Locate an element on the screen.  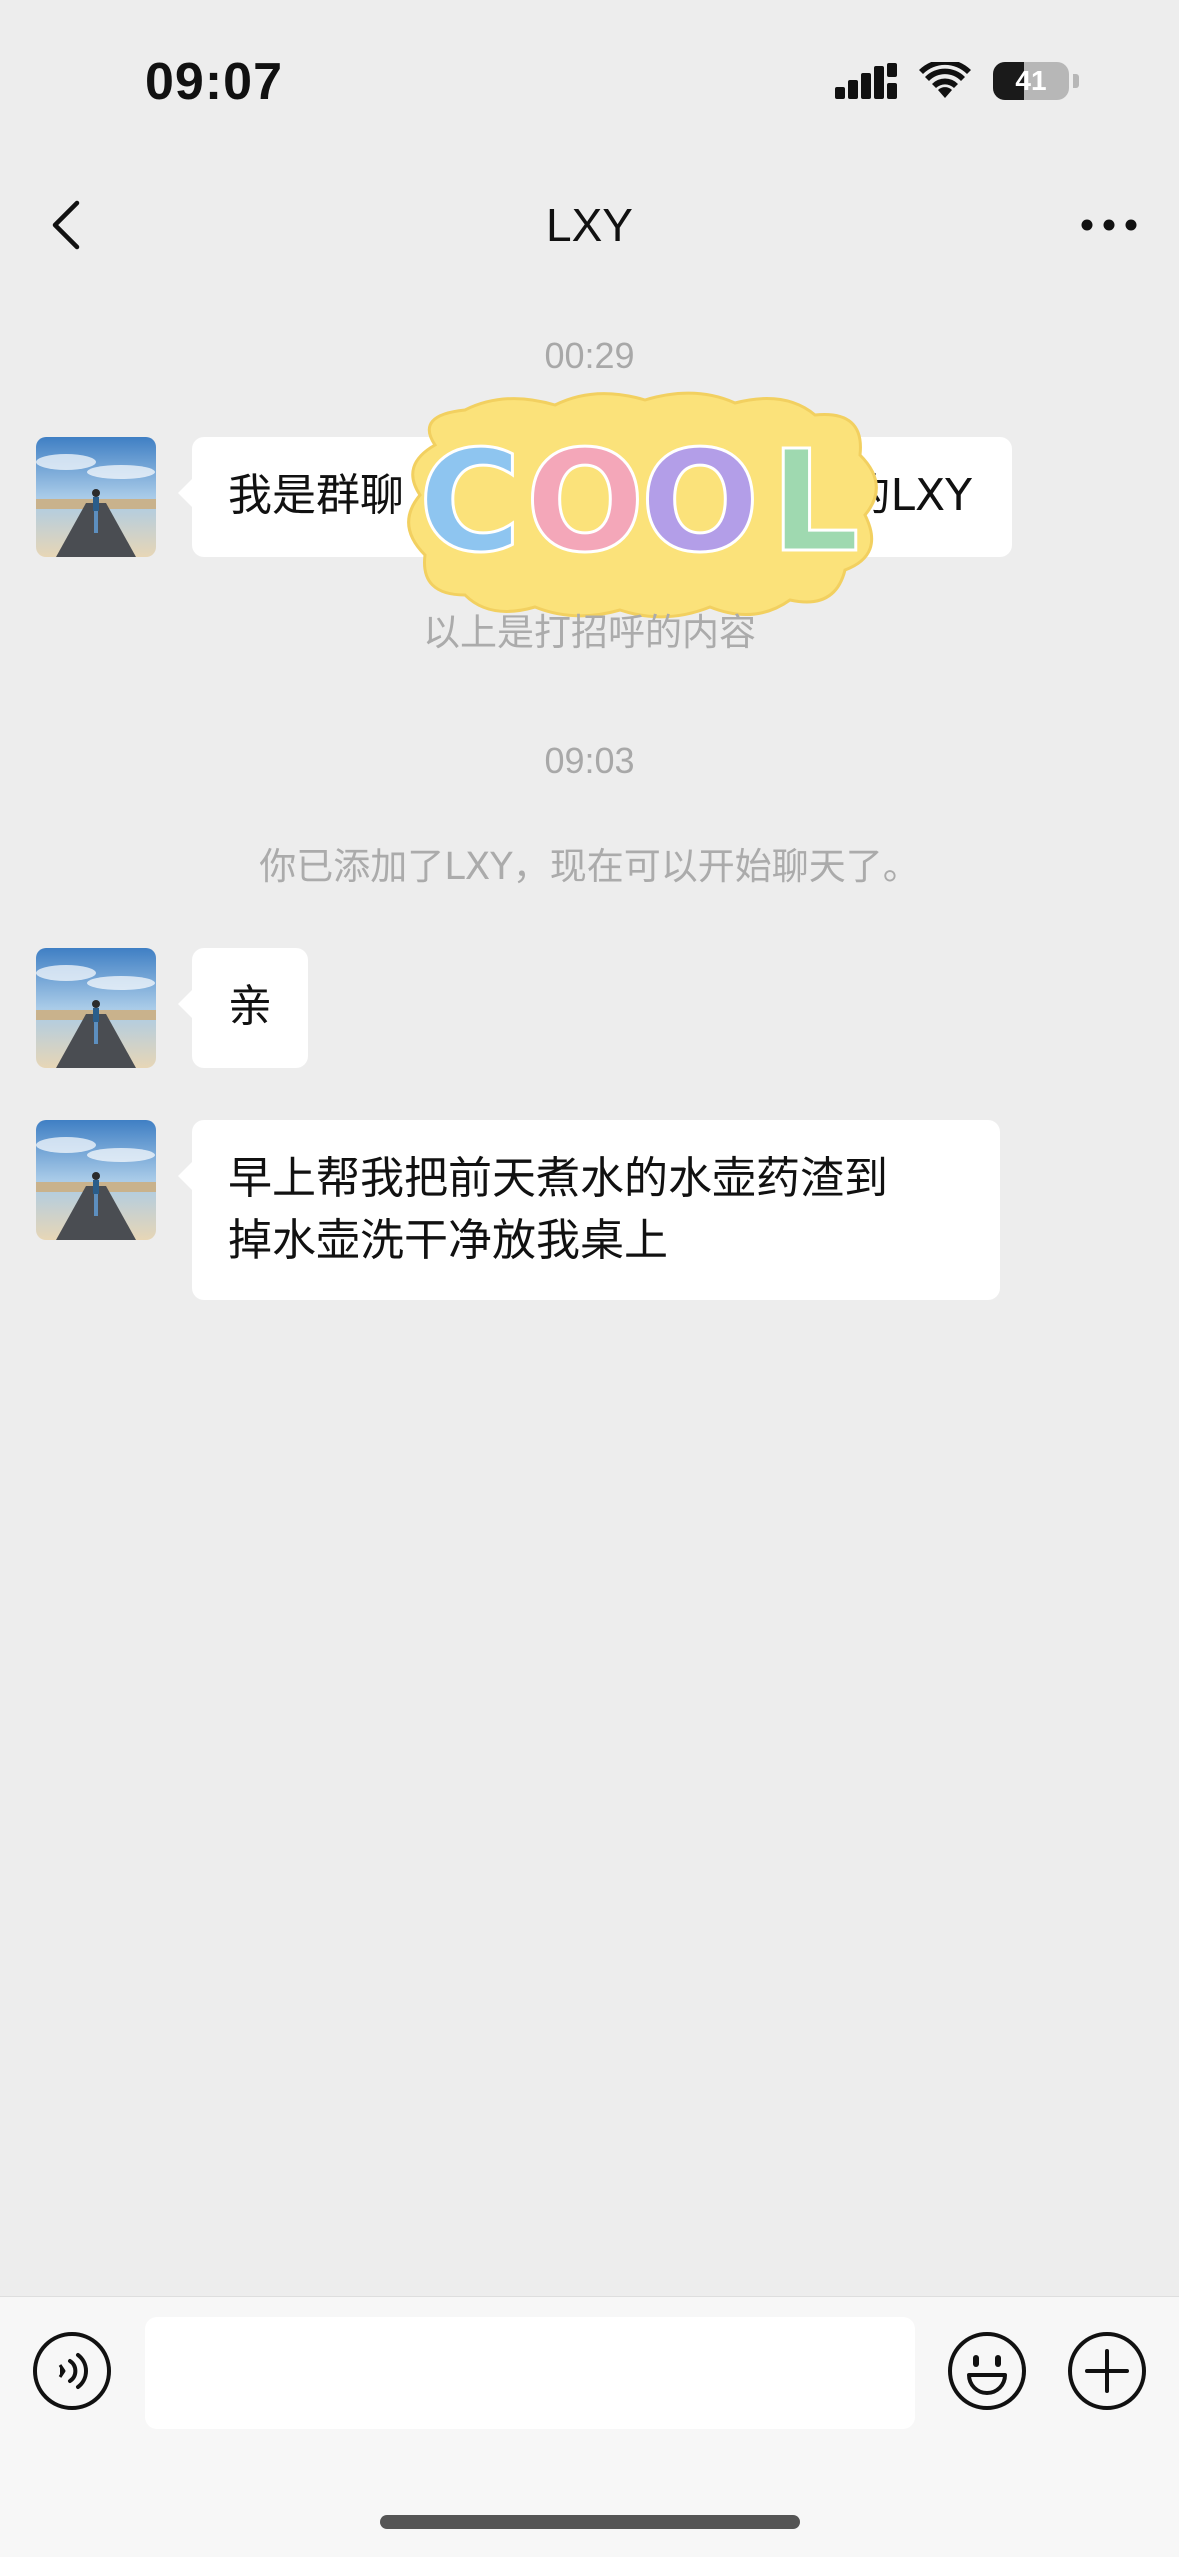
message-text-line: 掉水壶洗干净放我桌上 is located at coordinates (448, 1240).